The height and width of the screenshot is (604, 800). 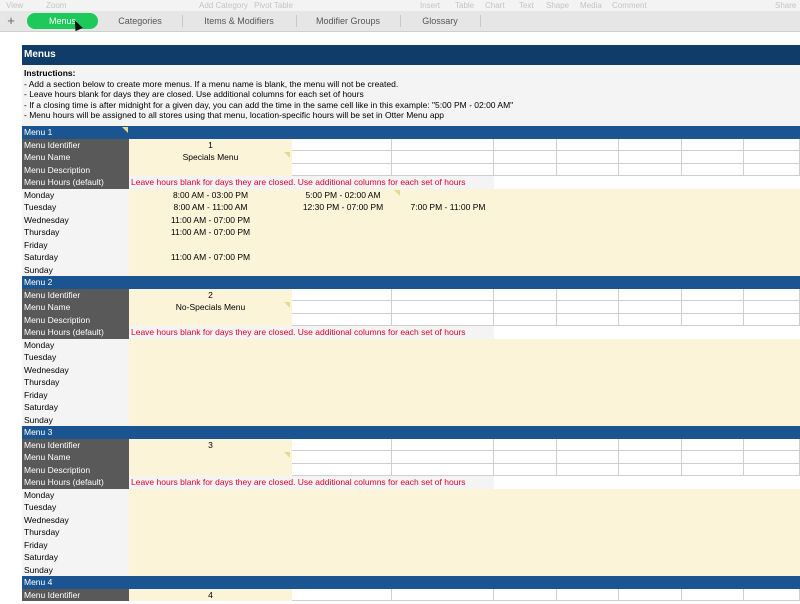 What do you see at coordinates (210, 294) in the screenshot?
I see `menu-identifier-value: 2` at bounding box center [210, 294].